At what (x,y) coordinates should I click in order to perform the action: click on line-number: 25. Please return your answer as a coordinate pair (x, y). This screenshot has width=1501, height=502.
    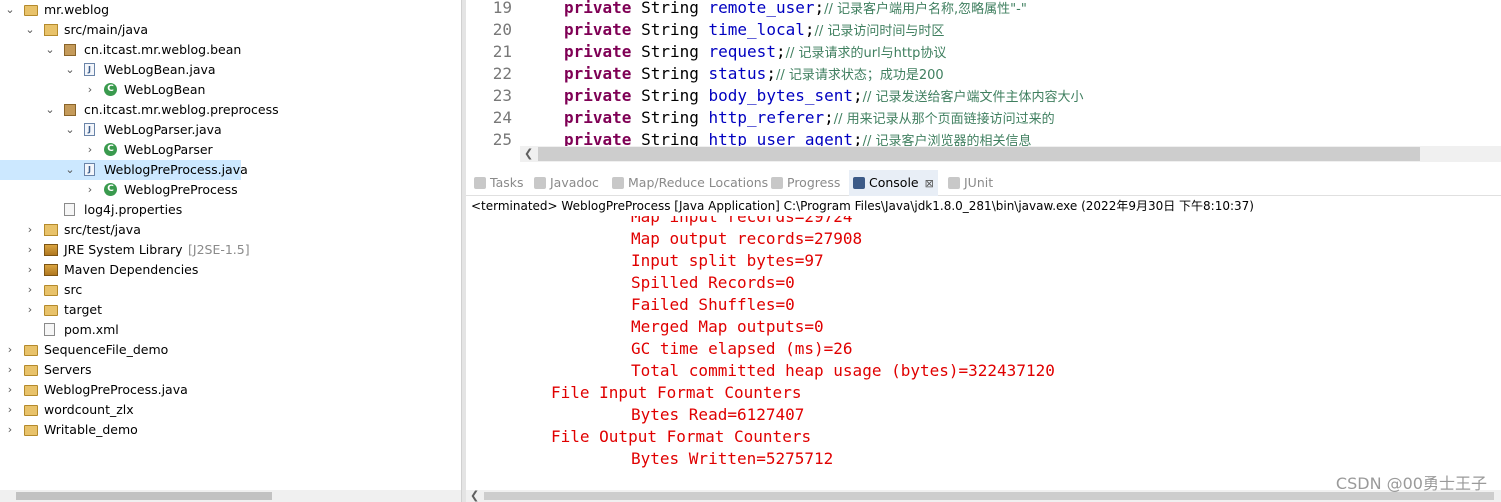
    Looking at the image, I should click on (502, 138).